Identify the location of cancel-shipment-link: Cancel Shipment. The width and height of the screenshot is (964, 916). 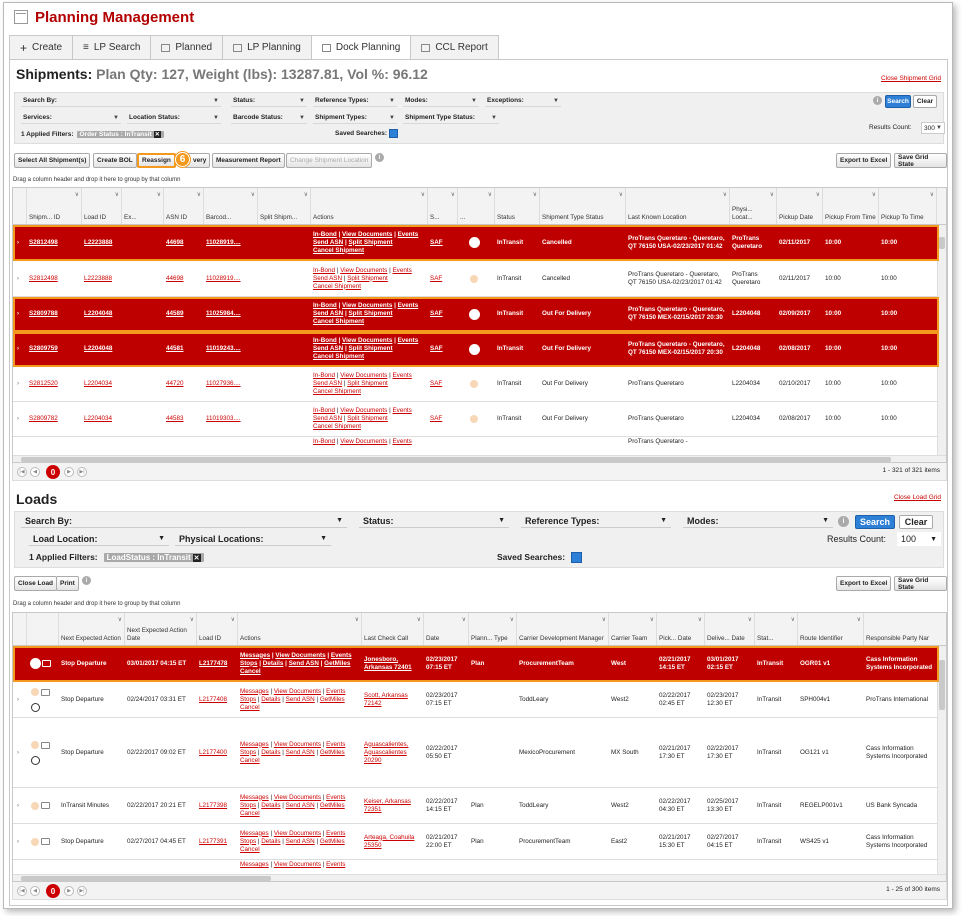
(338, 250).